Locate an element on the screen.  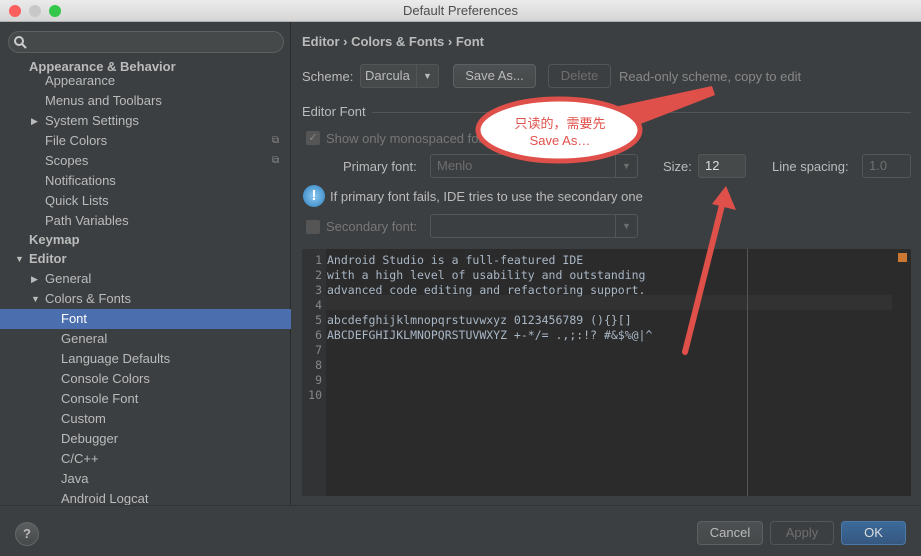
callout-line-1: 只读的，需要先 is located at coordinates (560, 123).